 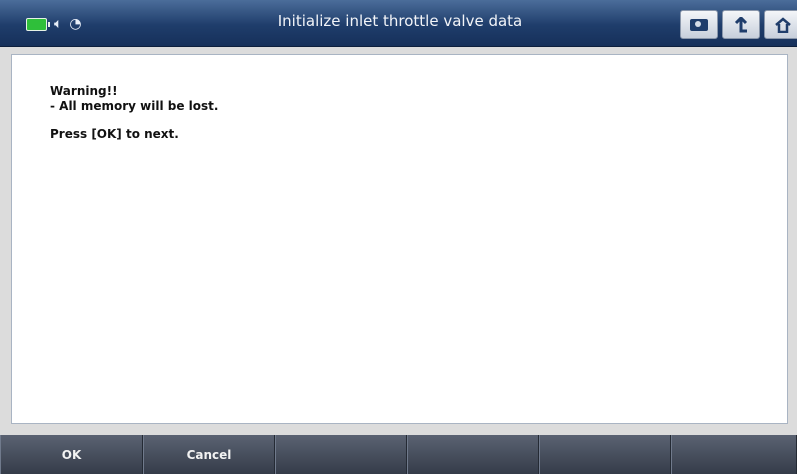 I want to click on back-arrow-icon, so click(x=741, y=24).